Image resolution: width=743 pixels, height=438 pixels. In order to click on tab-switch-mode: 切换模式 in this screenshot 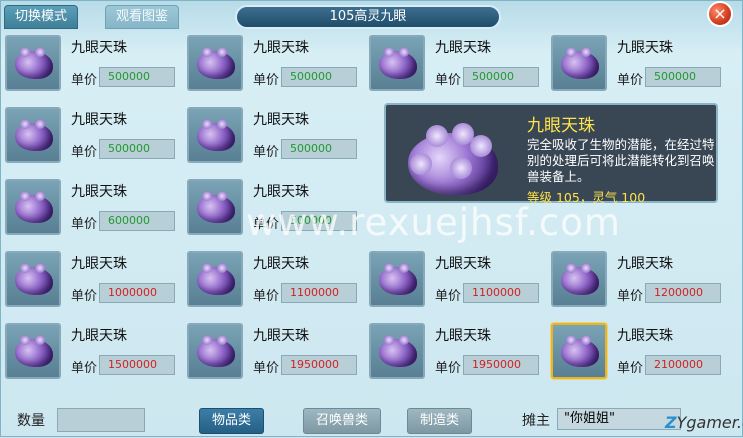, I will do `click(41, 17)`.